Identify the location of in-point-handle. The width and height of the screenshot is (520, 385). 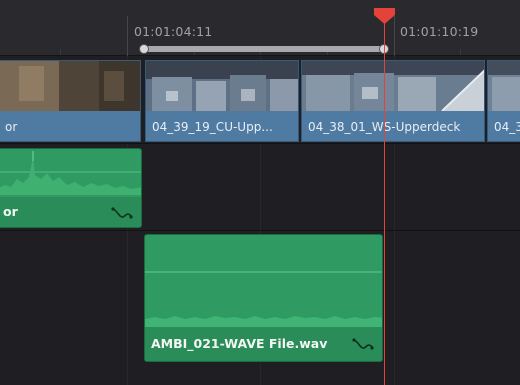
(144, 49).